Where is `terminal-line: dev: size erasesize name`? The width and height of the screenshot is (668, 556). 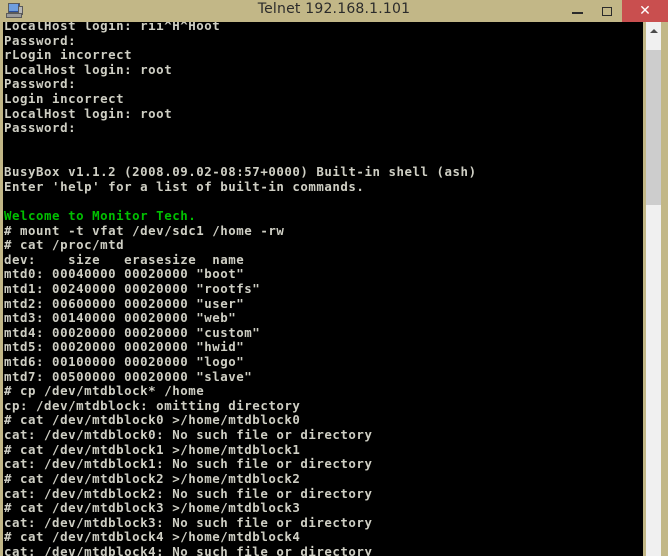 terminal-line: dev: size erasesize name is located at coordinates (124, 259).